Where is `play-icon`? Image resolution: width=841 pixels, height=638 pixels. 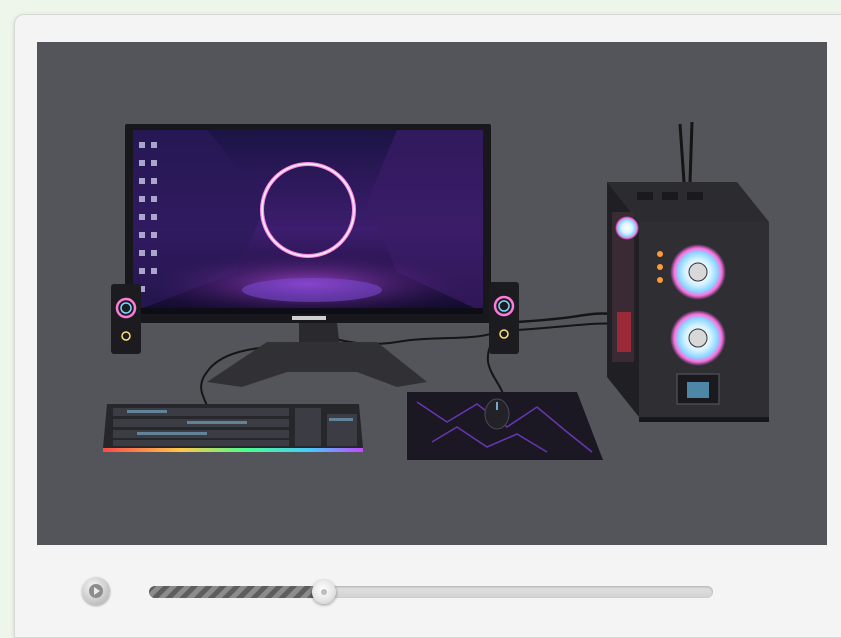
play-icon is located at coordinates (96, 591).